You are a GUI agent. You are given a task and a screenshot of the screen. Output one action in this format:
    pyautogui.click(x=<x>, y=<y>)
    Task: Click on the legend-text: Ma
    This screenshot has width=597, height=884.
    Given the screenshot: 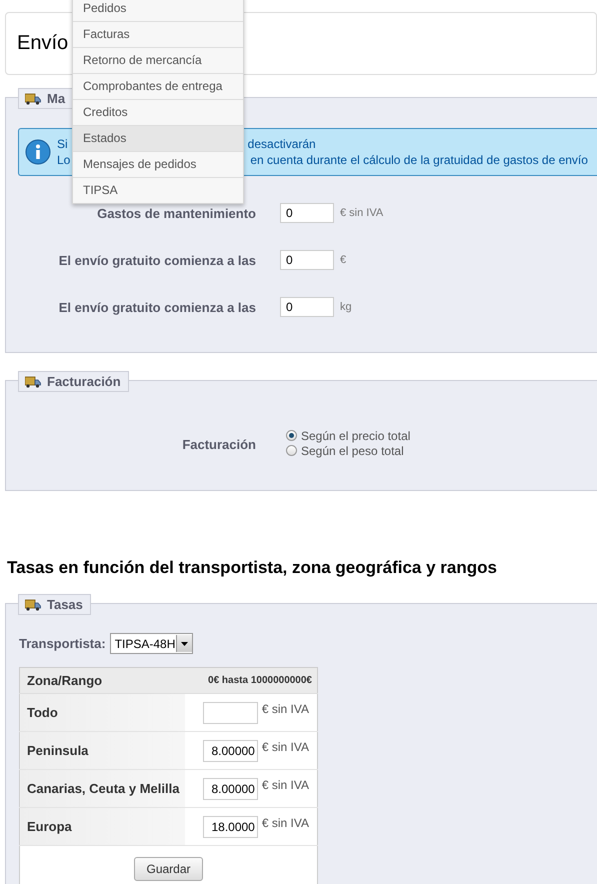 What is the action you would take?
    pyautogui.click(x=56, y=98)
    